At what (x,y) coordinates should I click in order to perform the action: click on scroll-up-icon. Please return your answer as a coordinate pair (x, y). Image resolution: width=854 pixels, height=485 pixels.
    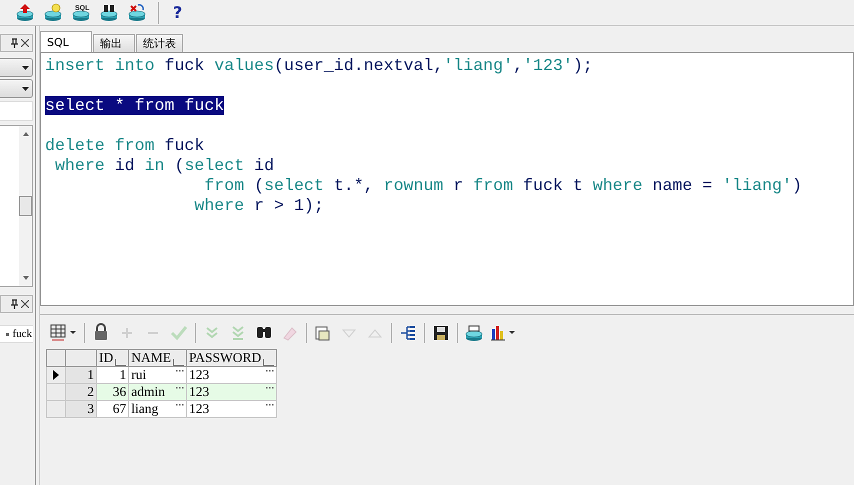
    Looking at the image, I should click on (25, 134).